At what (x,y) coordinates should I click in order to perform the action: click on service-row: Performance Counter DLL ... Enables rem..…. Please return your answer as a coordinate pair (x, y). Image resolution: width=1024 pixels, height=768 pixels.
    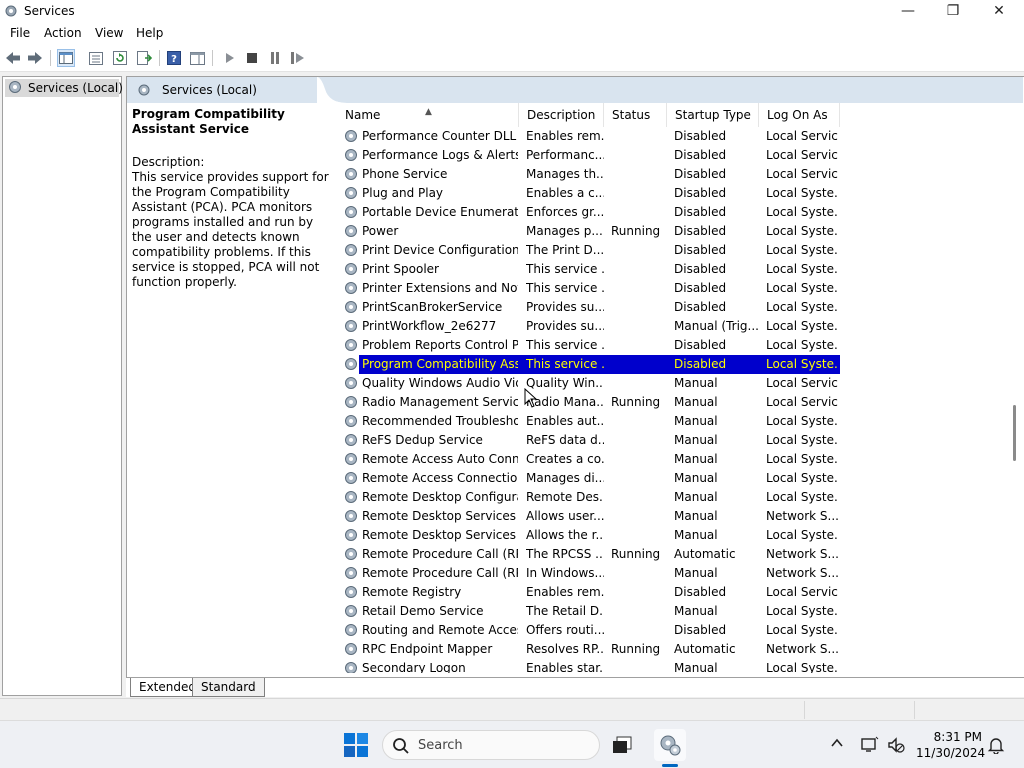
    Looking at the image, I should click on (588, 136).